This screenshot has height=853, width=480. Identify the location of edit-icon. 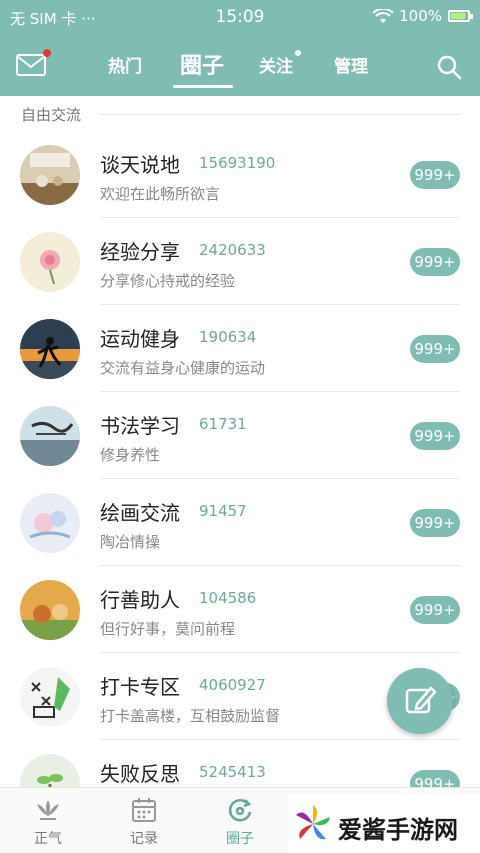
(421, 700).